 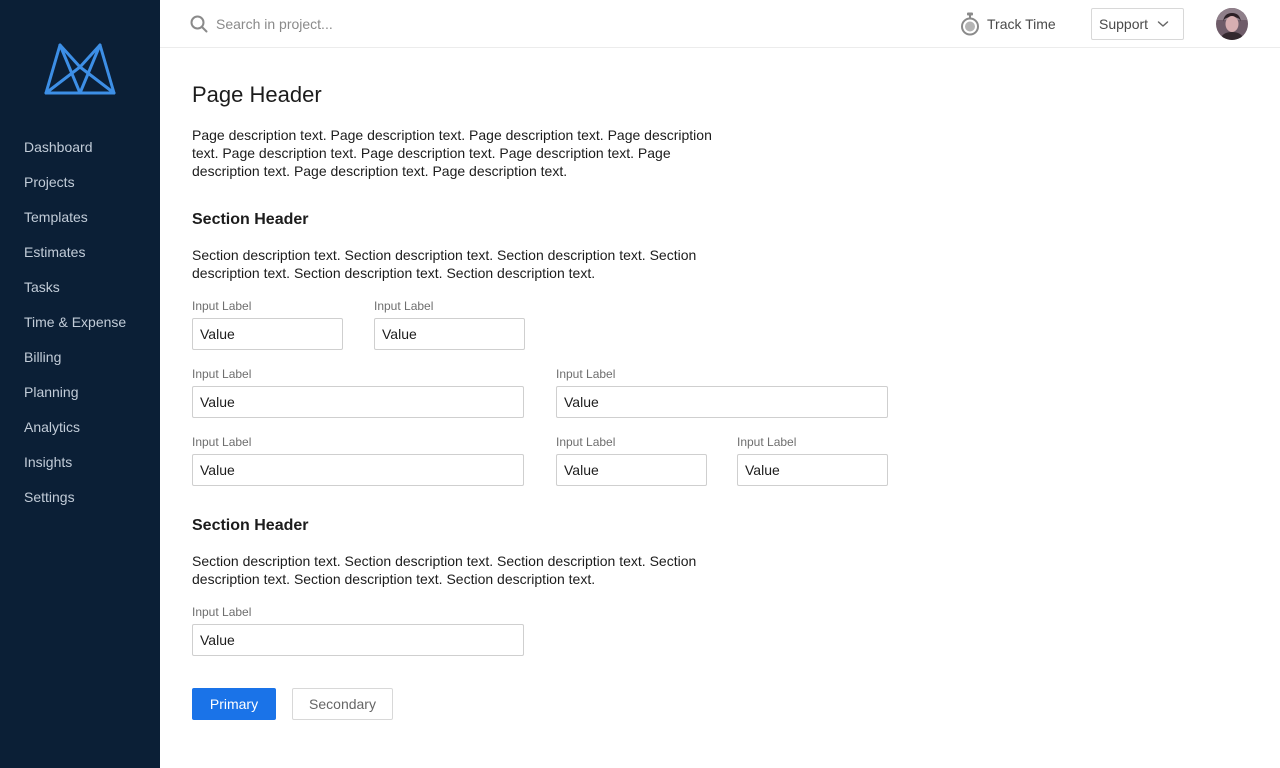 What do you see at coordinates (80, 217) in the screenshot?
I see `sidebar-item-templates: Templates` at bounding box center [80, 217].